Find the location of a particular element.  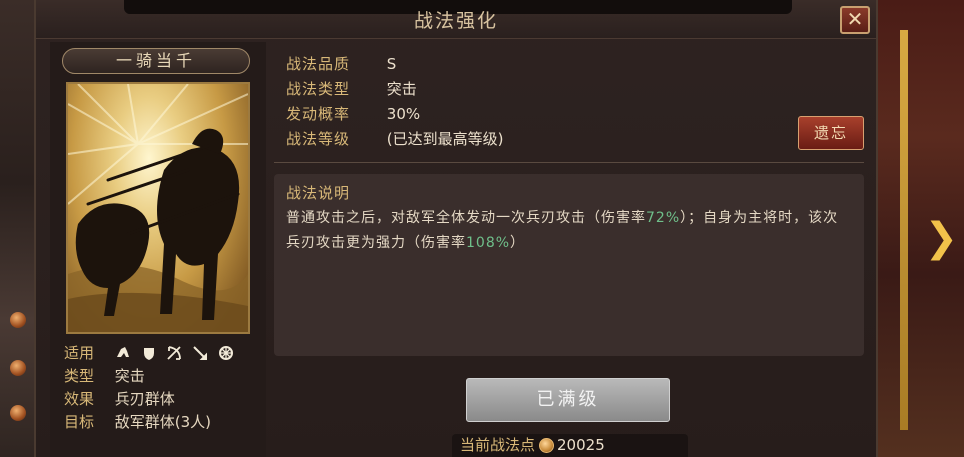

description-title: 战法说明 is located at coordinates (318, 193).